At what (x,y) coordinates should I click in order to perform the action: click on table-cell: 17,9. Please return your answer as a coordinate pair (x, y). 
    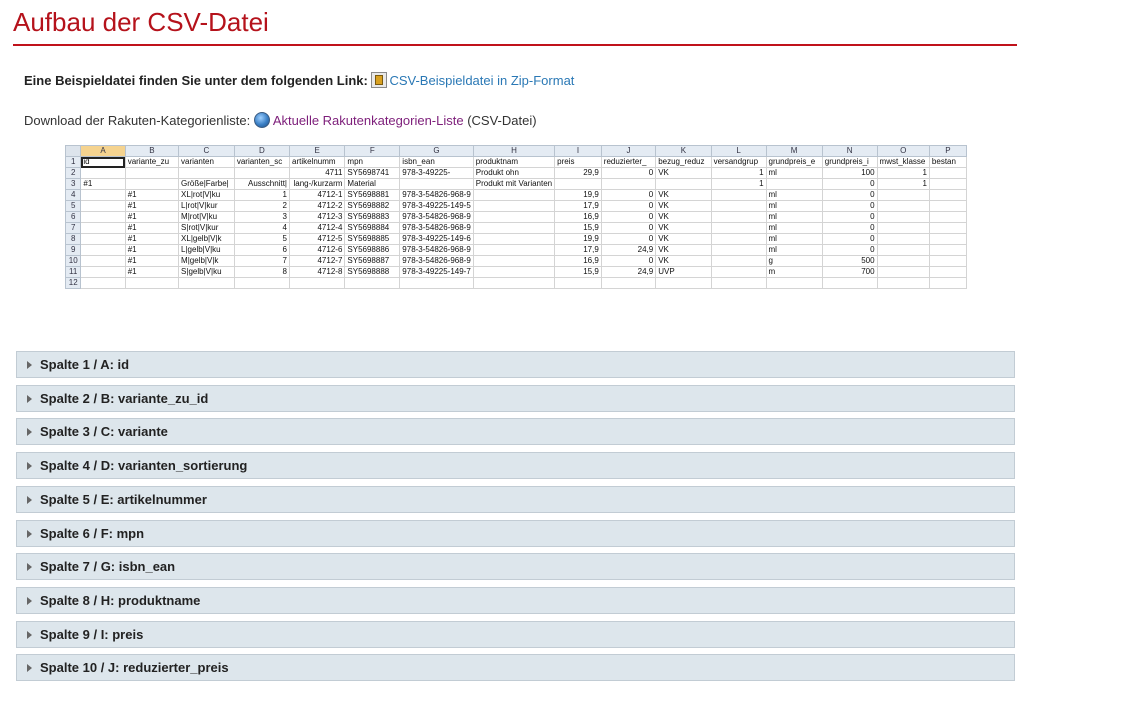
    Looking at the image, I should click on (578, 250).